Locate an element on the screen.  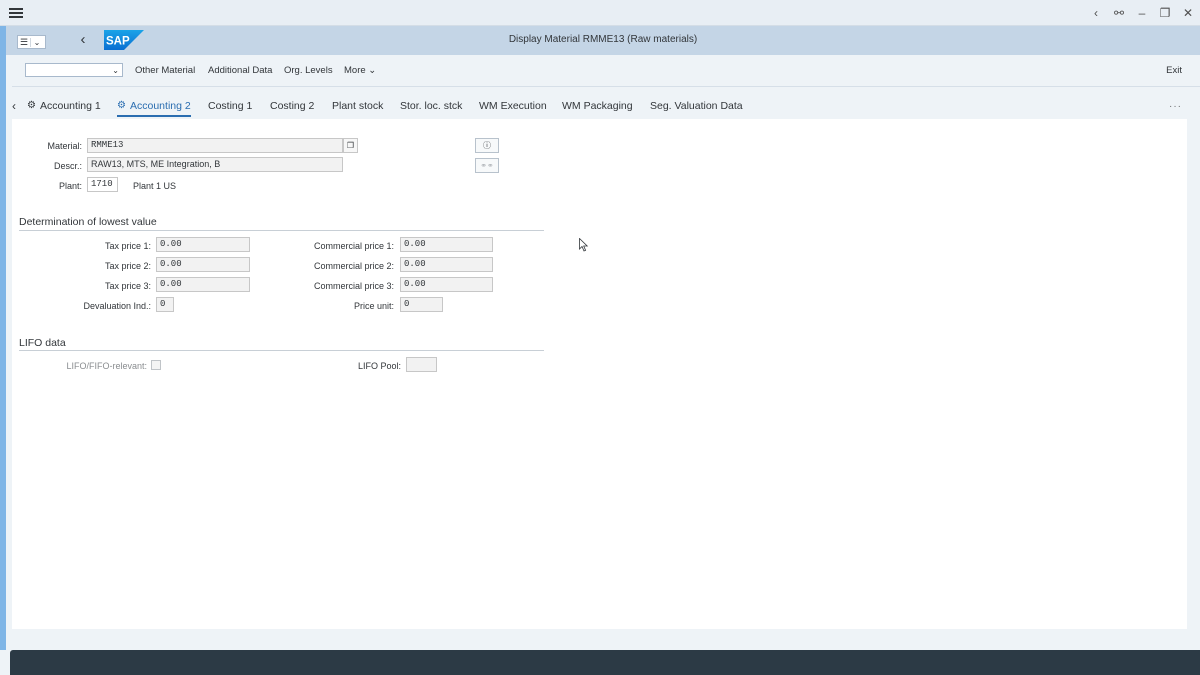
section-lowest-value-title: Determination of lowest value is located at coordinates (88, 222).